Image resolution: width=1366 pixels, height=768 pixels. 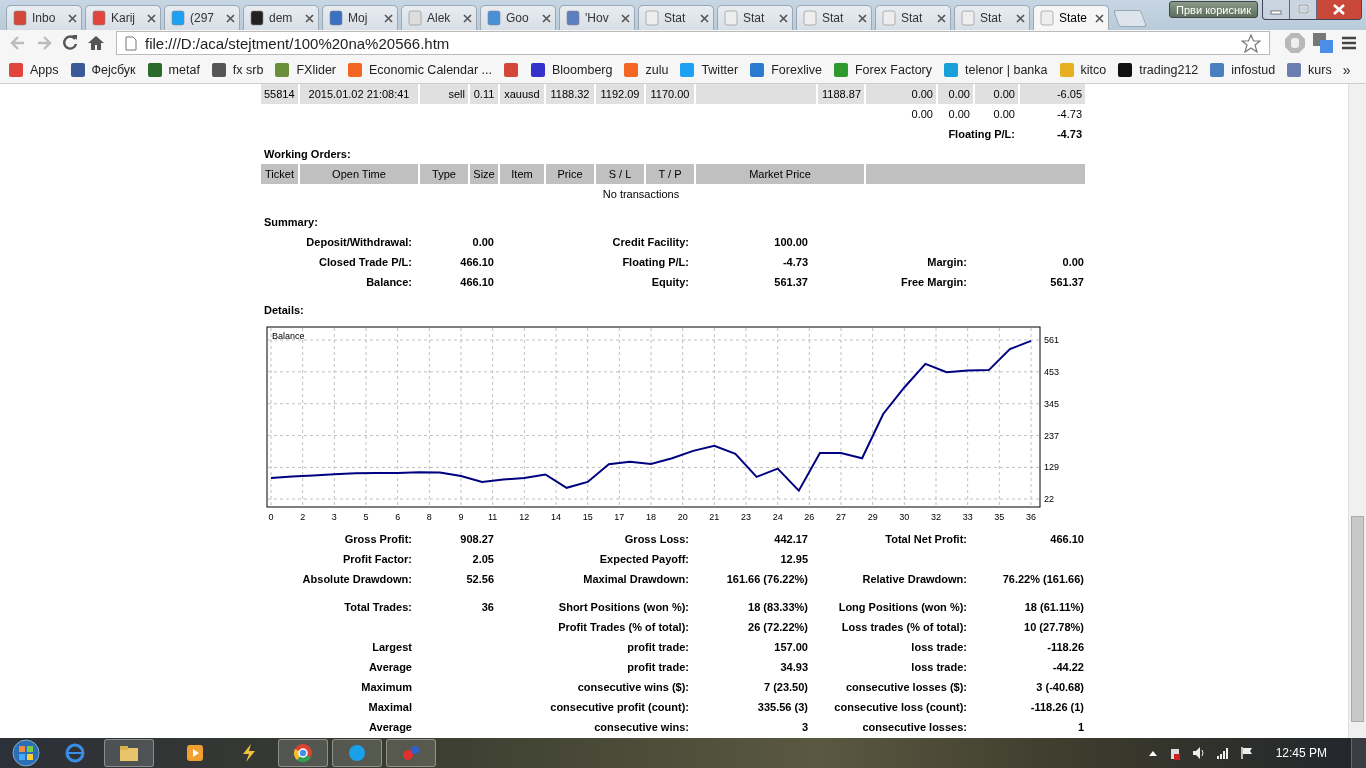 What do you see at coordinates (307, 154) in the screenshot?
I see `section-title: Working Orders:` at bounding box center [307, 154].